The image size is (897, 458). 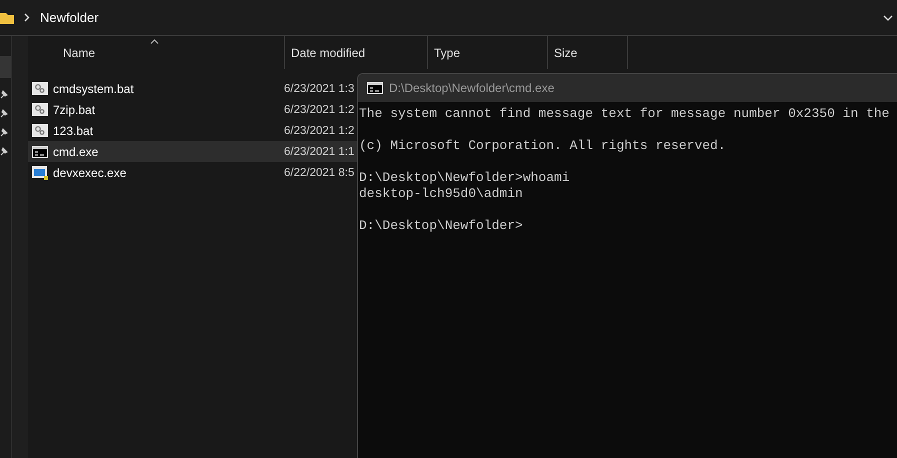 I want to click on console-line: D:\Desktop\Newfolder>, so click(x=441, y=226).